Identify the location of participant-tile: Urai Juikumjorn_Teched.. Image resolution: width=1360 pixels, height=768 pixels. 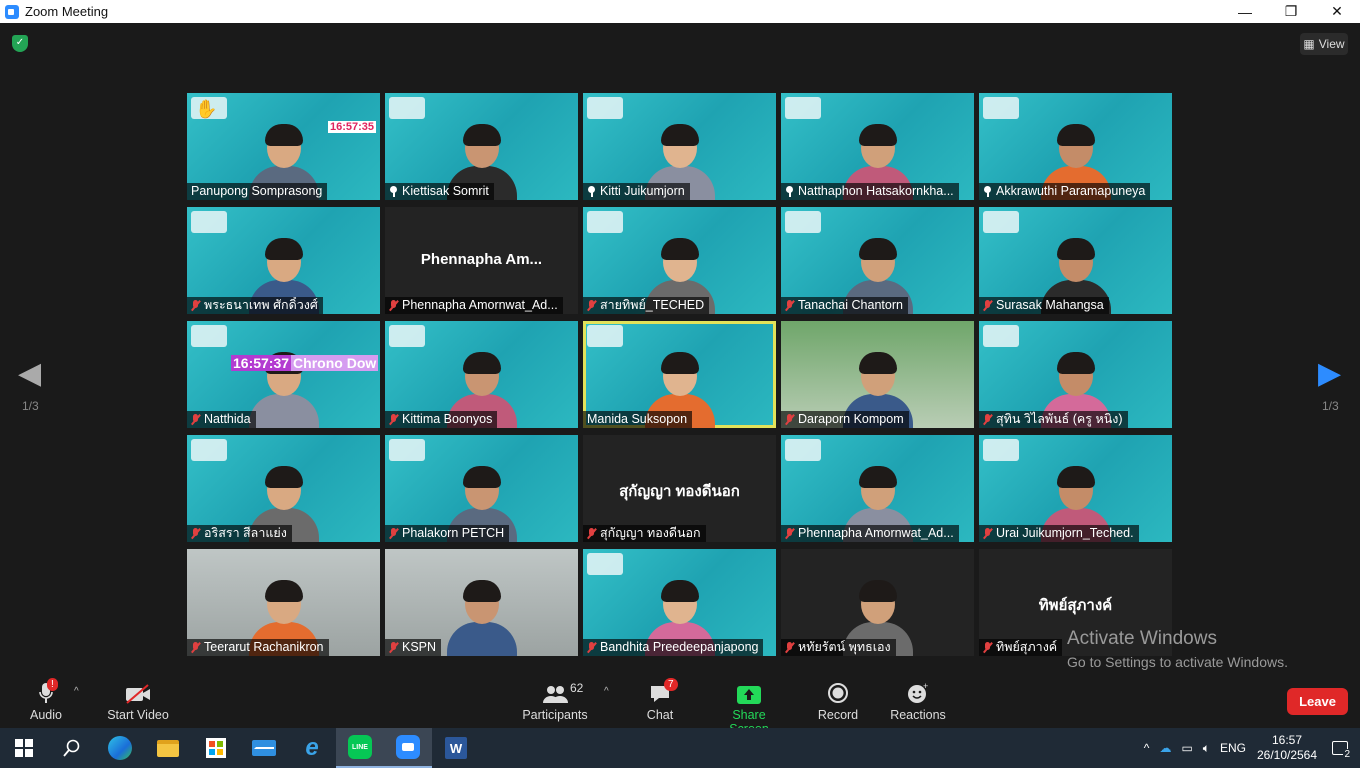
(1075, 488).